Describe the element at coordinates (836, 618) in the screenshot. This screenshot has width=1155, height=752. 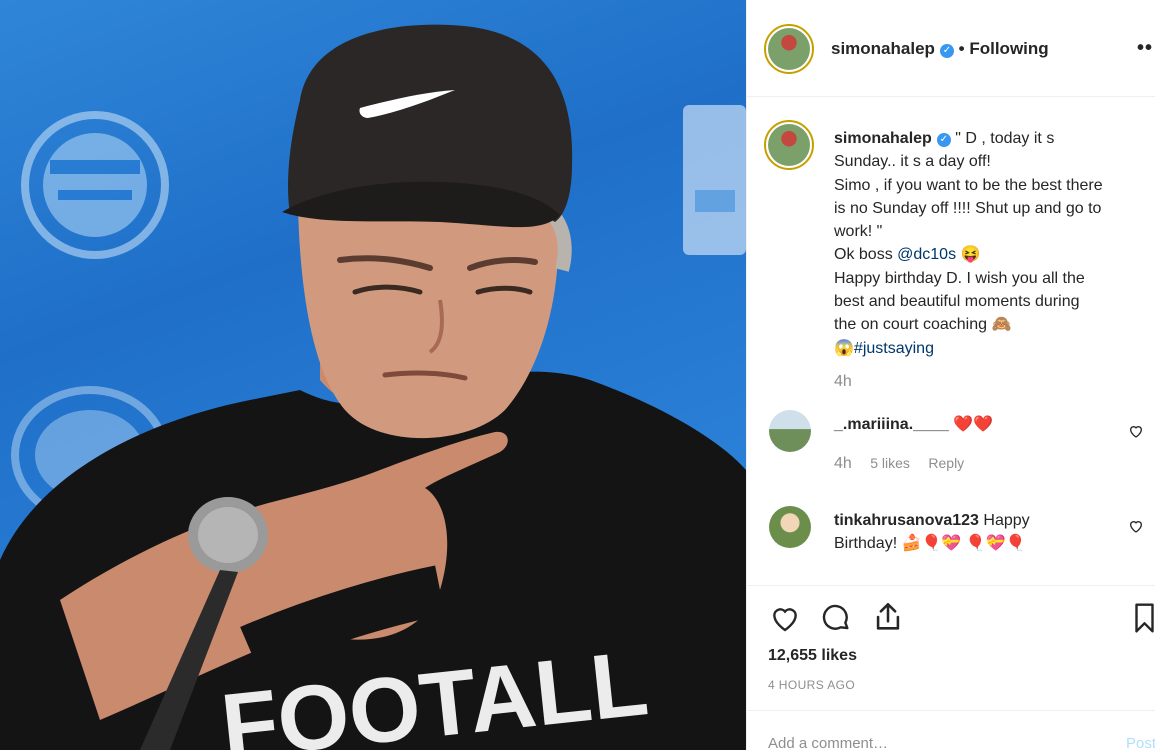
I see `comment-icon` at that location.